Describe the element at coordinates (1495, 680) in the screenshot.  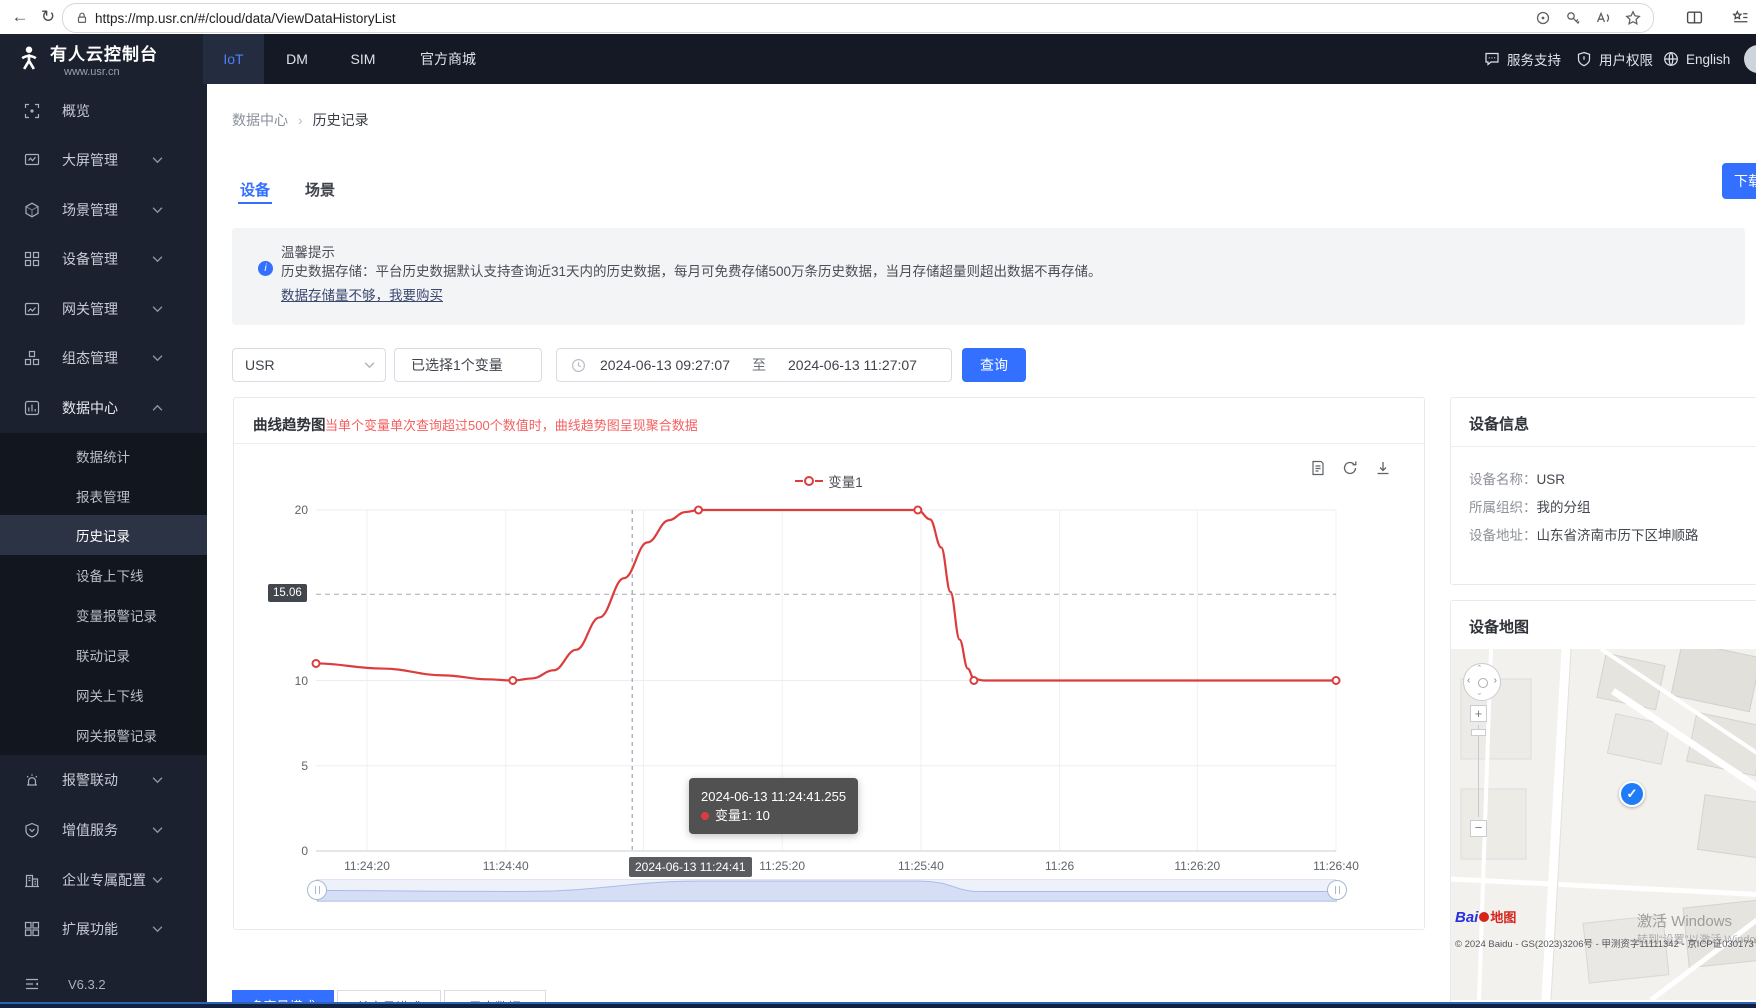
I see `map-pan-right-icon: ›` at that location.